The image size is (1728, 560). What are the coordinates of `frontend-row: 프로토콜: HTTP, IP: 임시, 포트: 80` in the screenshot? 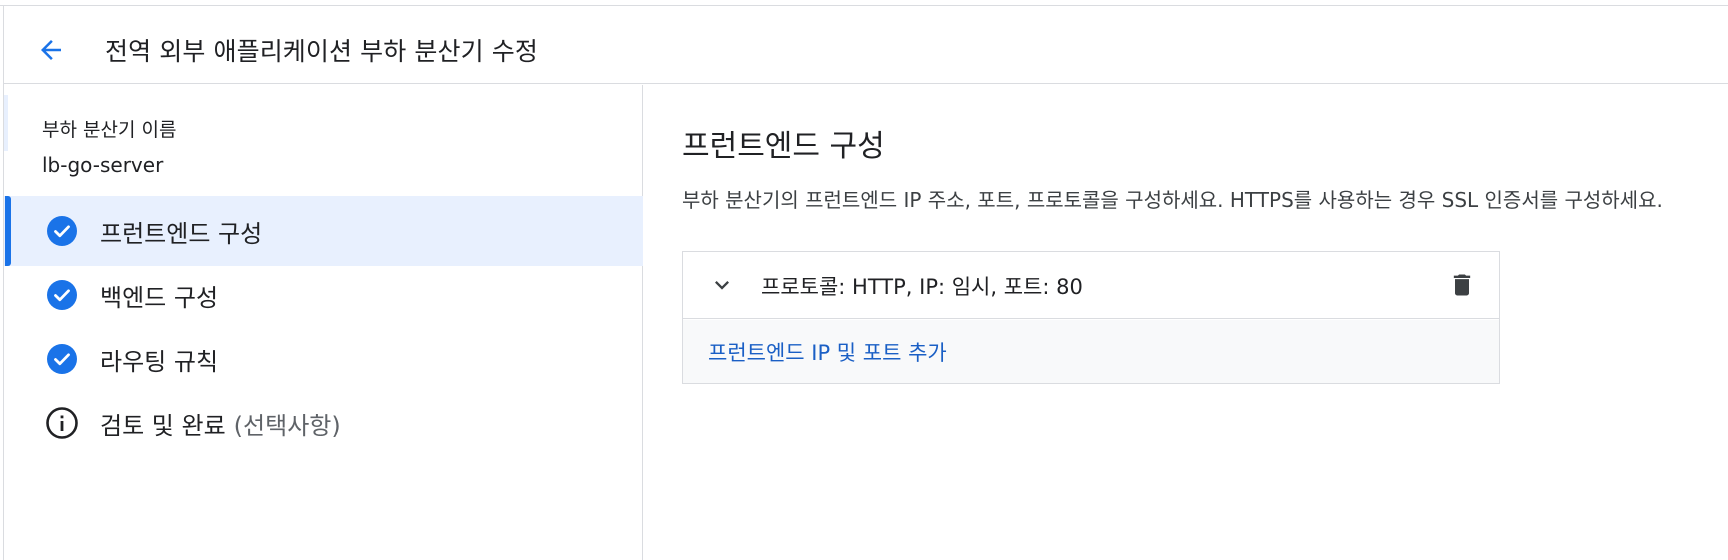 It's located at (1091, 285).